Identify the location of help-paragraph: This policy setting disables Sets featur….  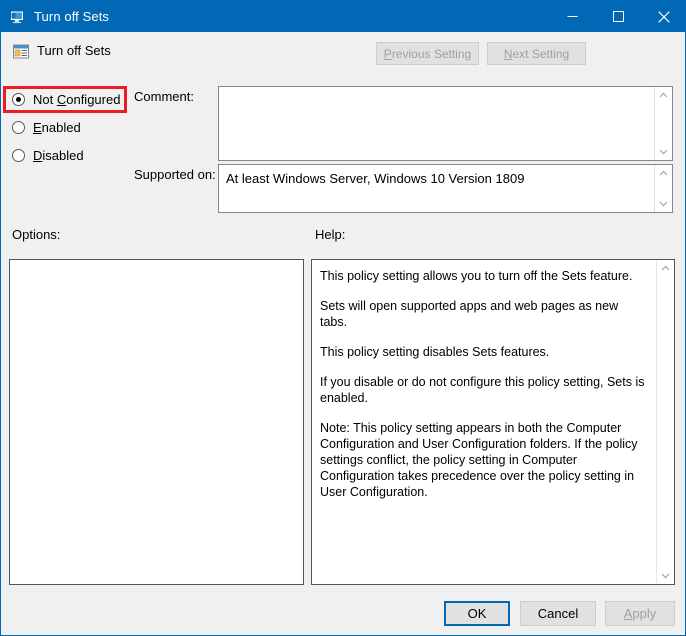
(435, 352).